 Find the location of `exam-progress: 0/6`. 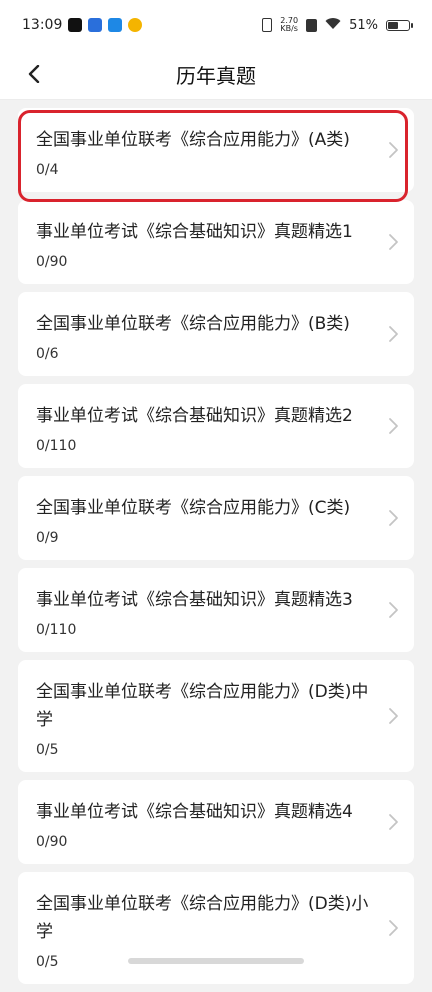

exam-progress: 0/6 is located at coordinates (47, 354).